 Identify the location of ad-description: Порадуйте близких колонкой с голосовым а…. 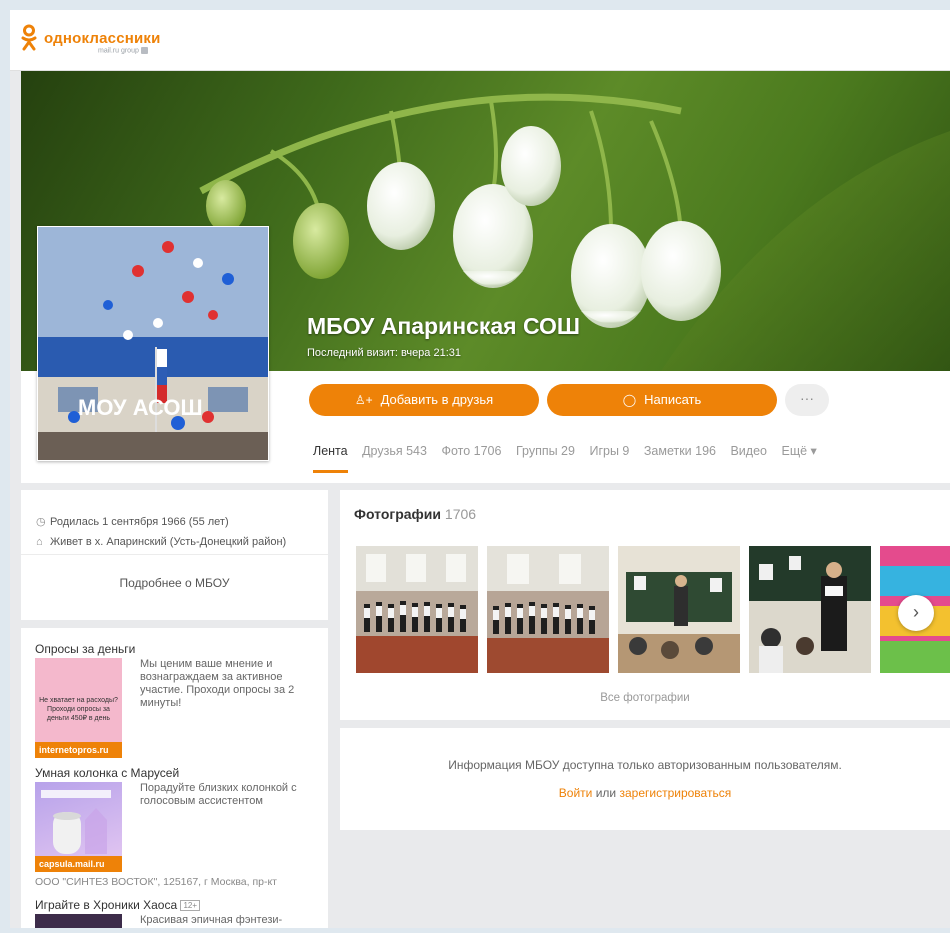
(218, 794).